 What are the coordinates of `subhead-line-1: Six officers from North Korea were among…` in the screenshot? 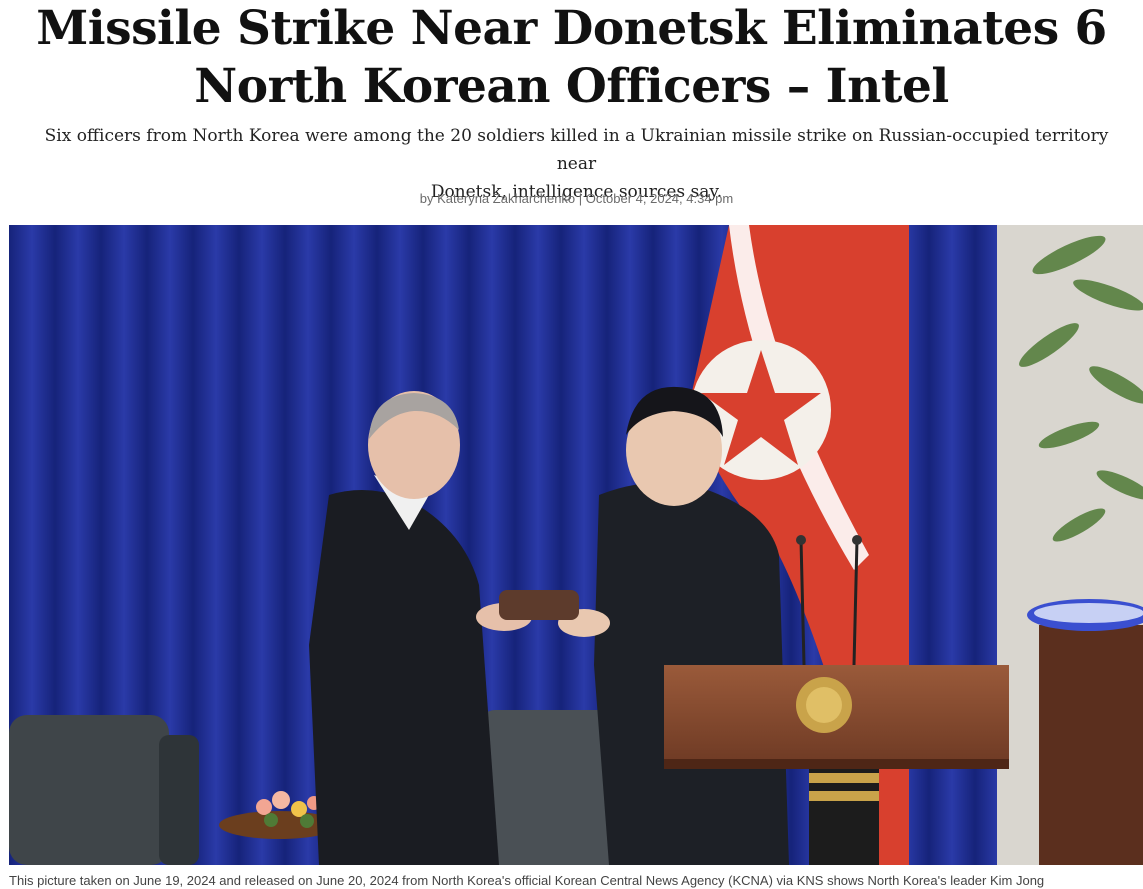 It's located at (576, 150).